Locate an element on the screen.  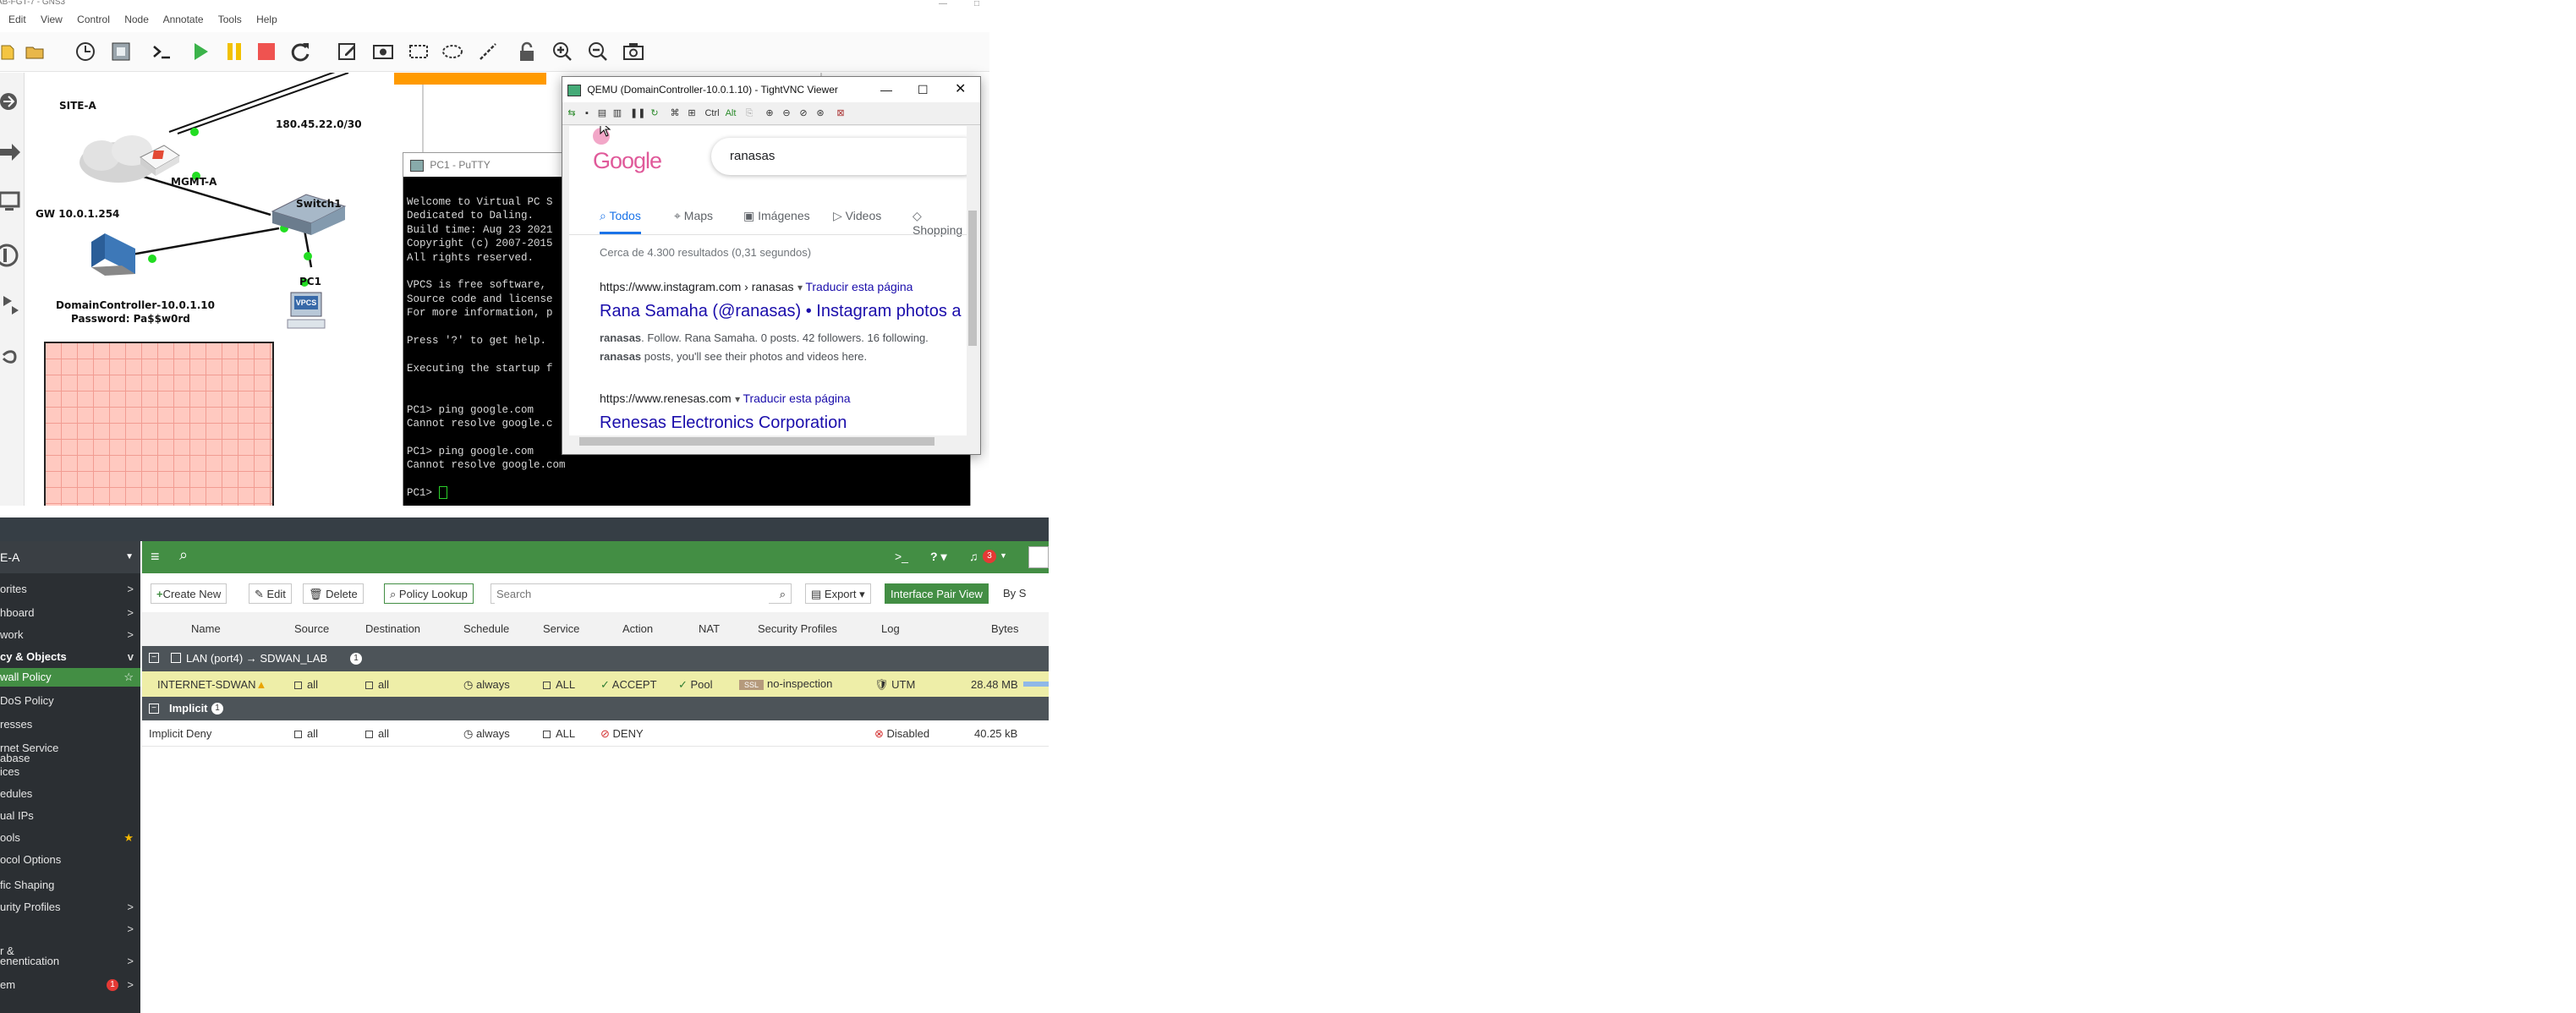
browse-all-icon is located at coordinates (11, 304).